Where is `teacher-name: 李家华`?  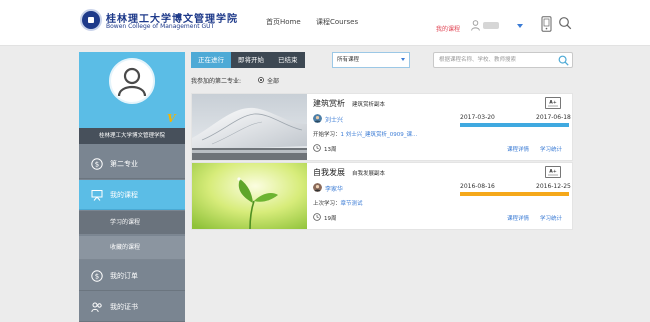 teacher-name: 李家华 is located at coordinates (334, 188).